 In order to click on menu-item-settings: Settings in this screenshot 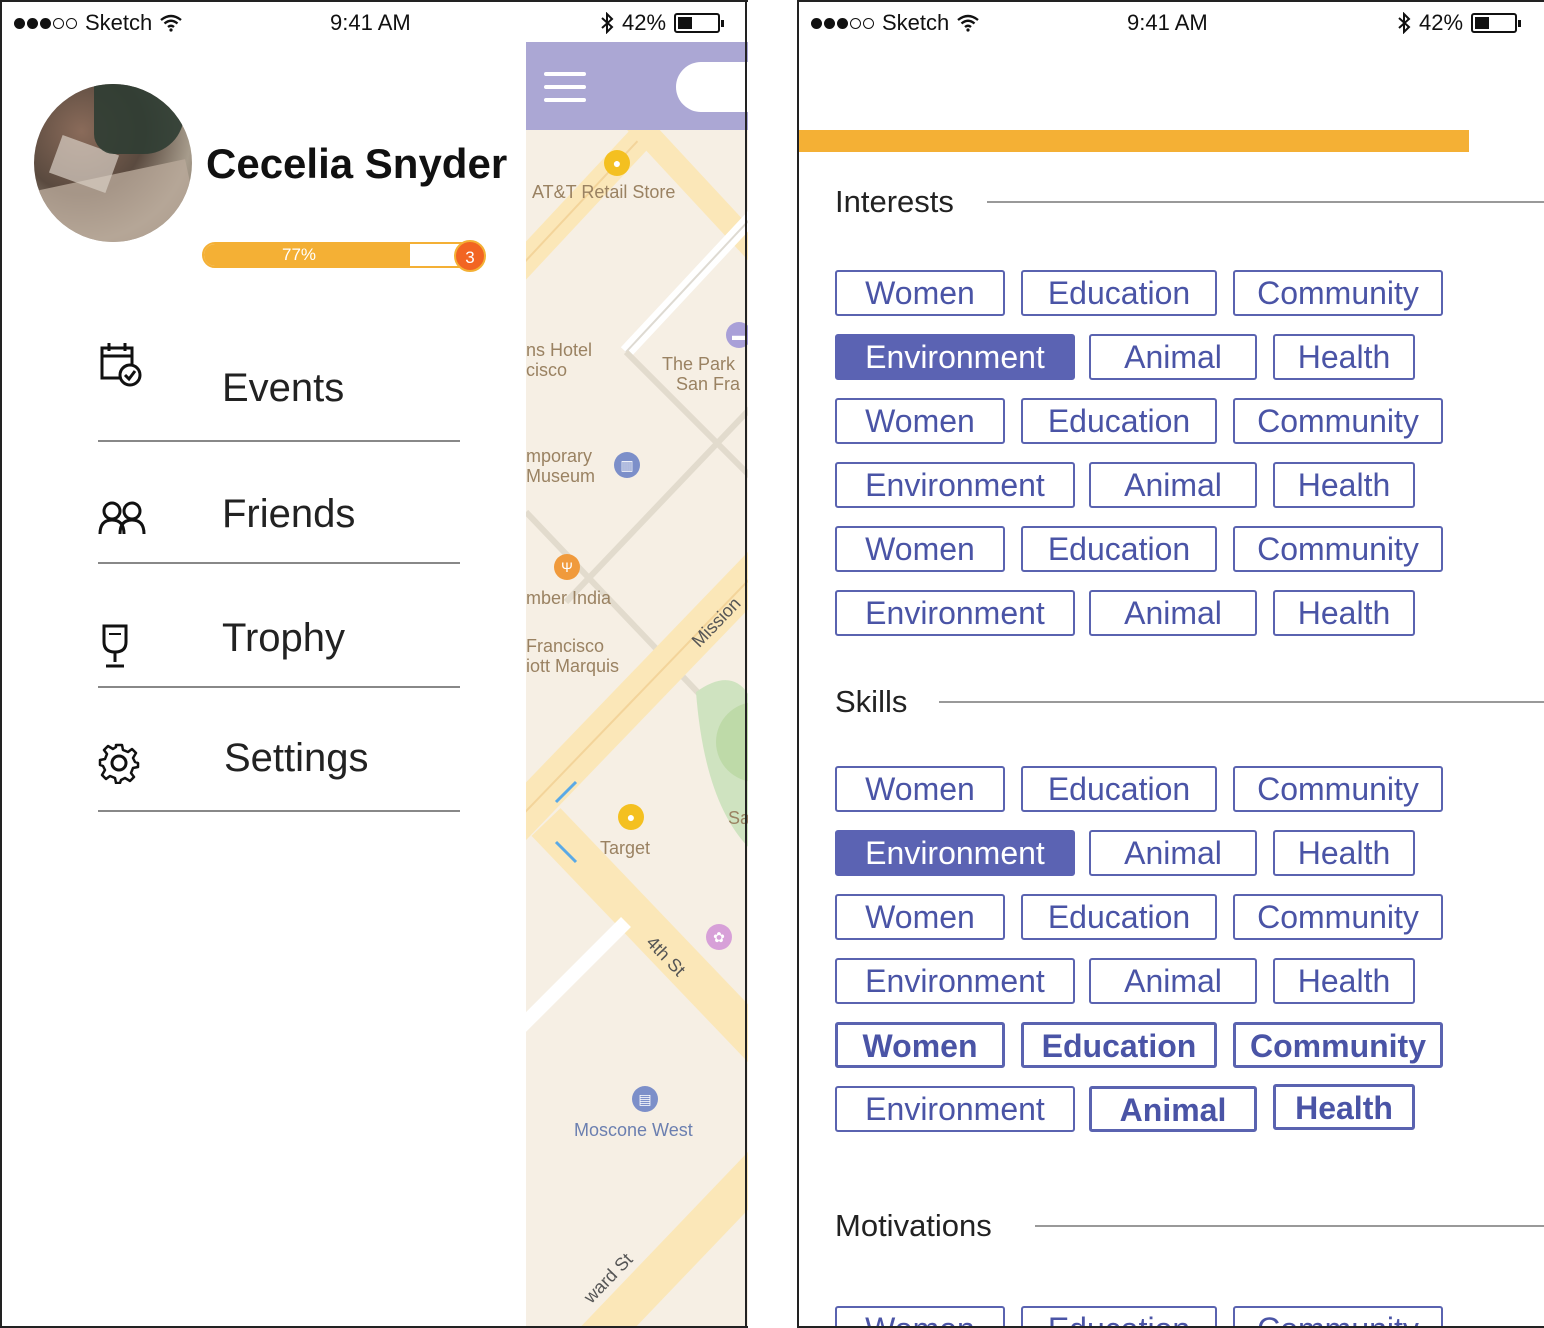, I will do `click(279, 752)`.